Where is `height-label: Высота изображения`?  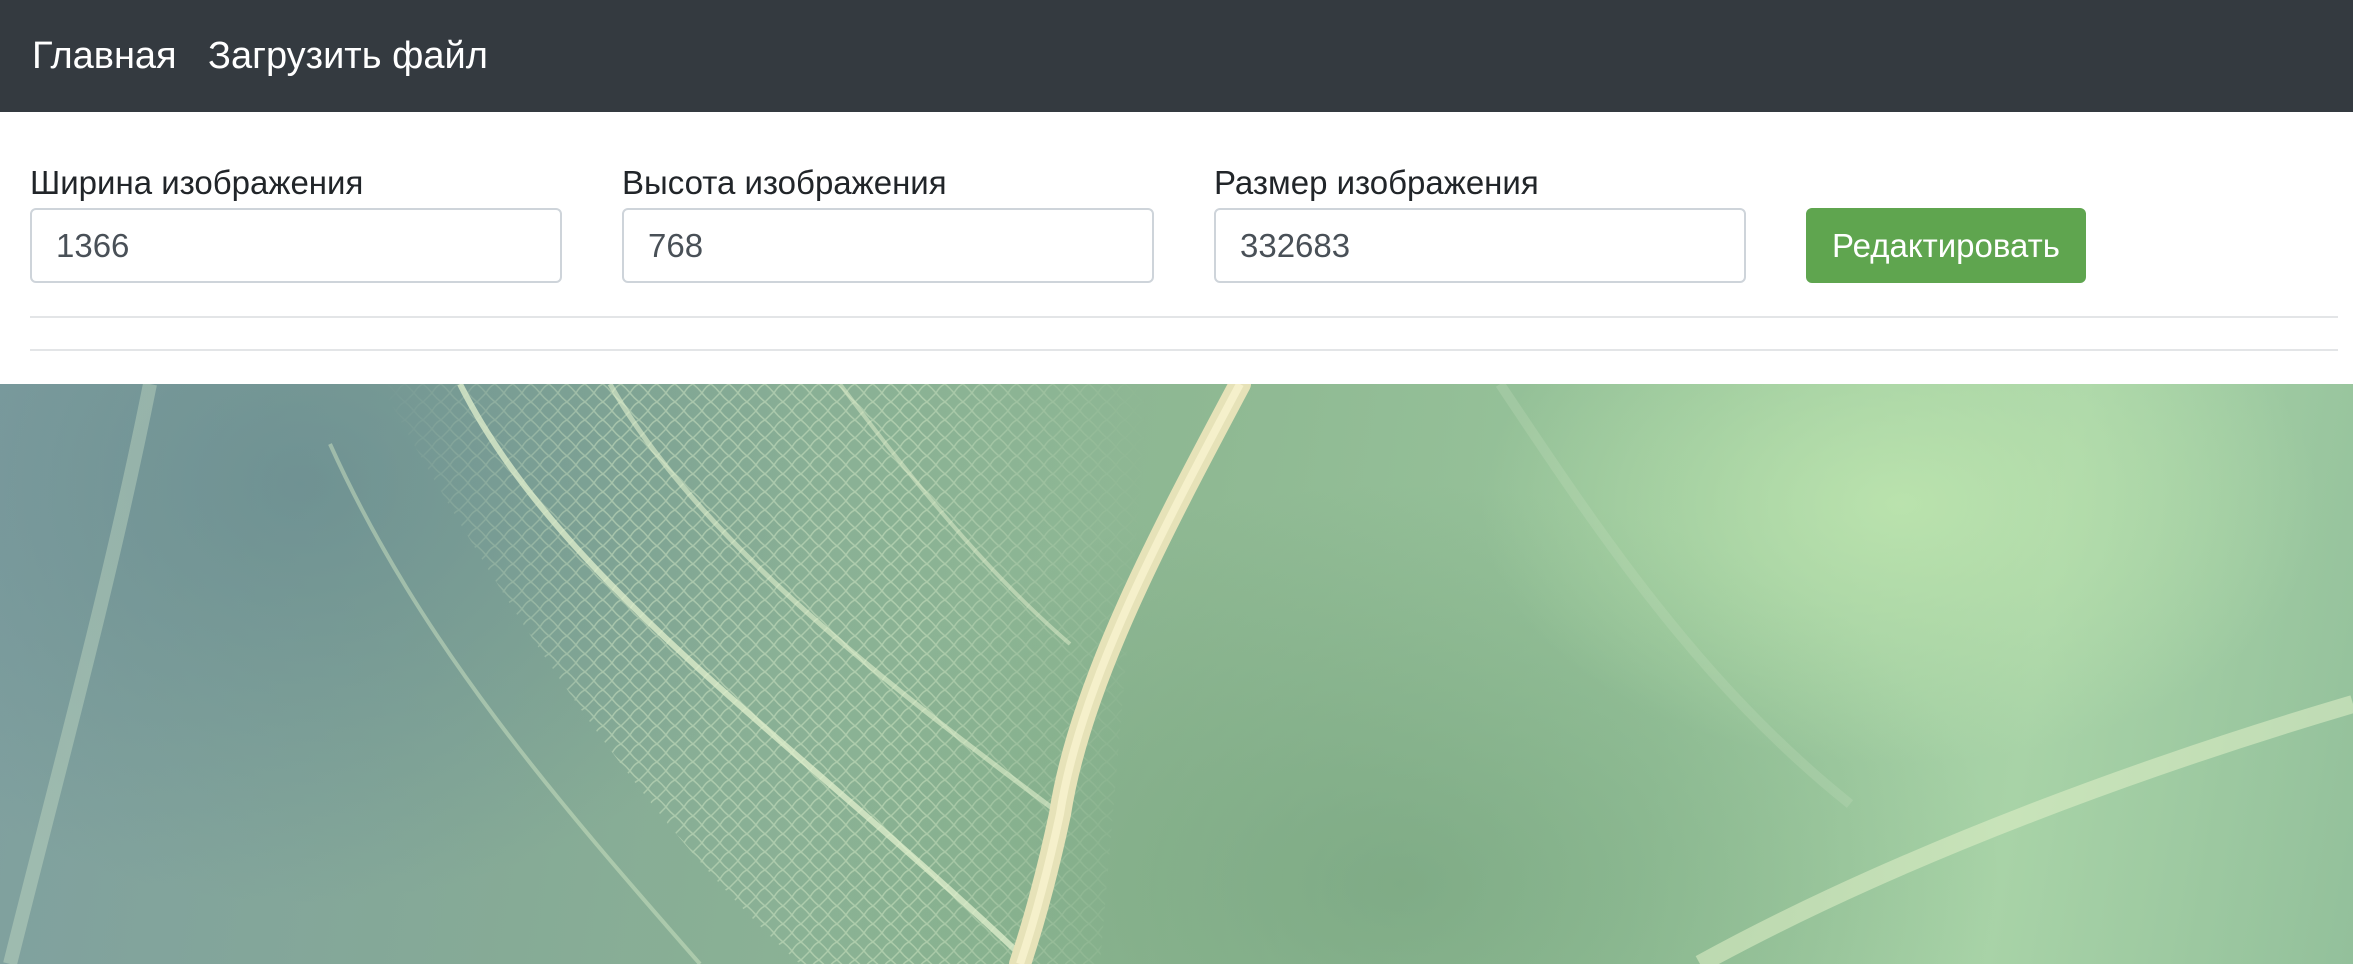 height-label: Высота изображения is located at coordinates (784, 182).